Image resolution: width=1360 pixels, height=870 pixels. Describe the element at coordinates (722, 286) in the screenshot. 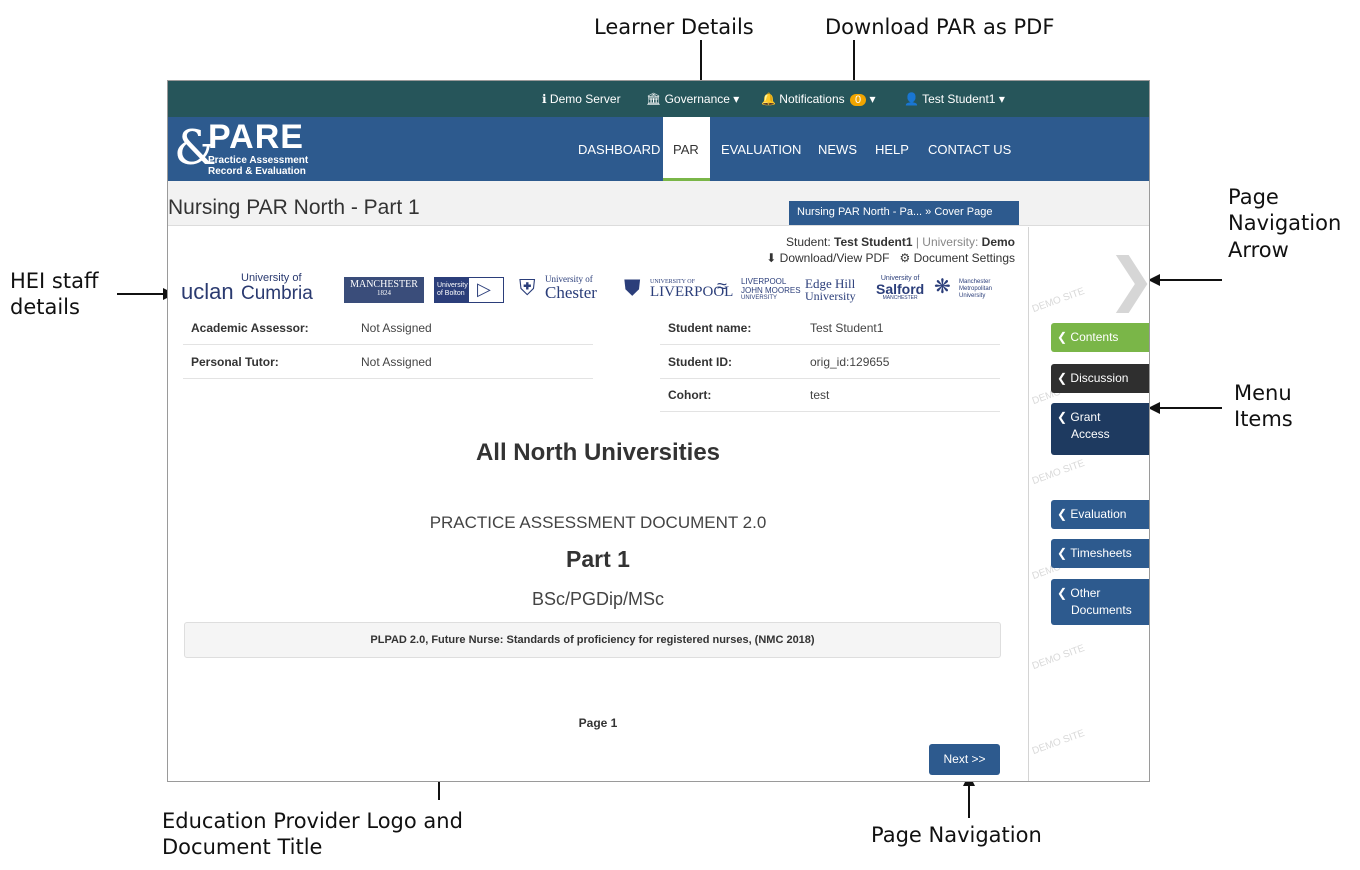

I see `ljmu-wave-icon: ≈` at that location.